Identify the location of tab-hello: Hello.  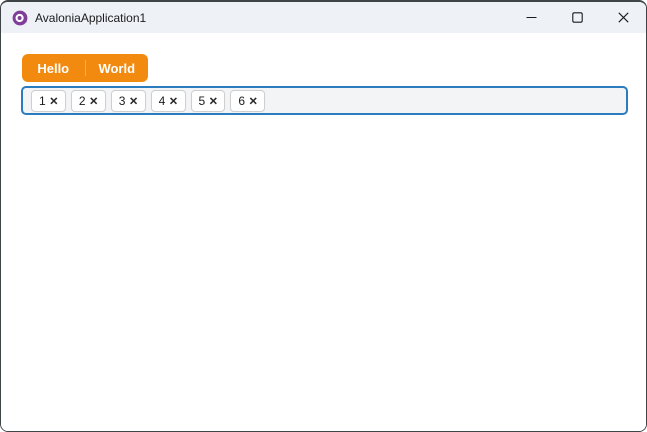
(53, 68).